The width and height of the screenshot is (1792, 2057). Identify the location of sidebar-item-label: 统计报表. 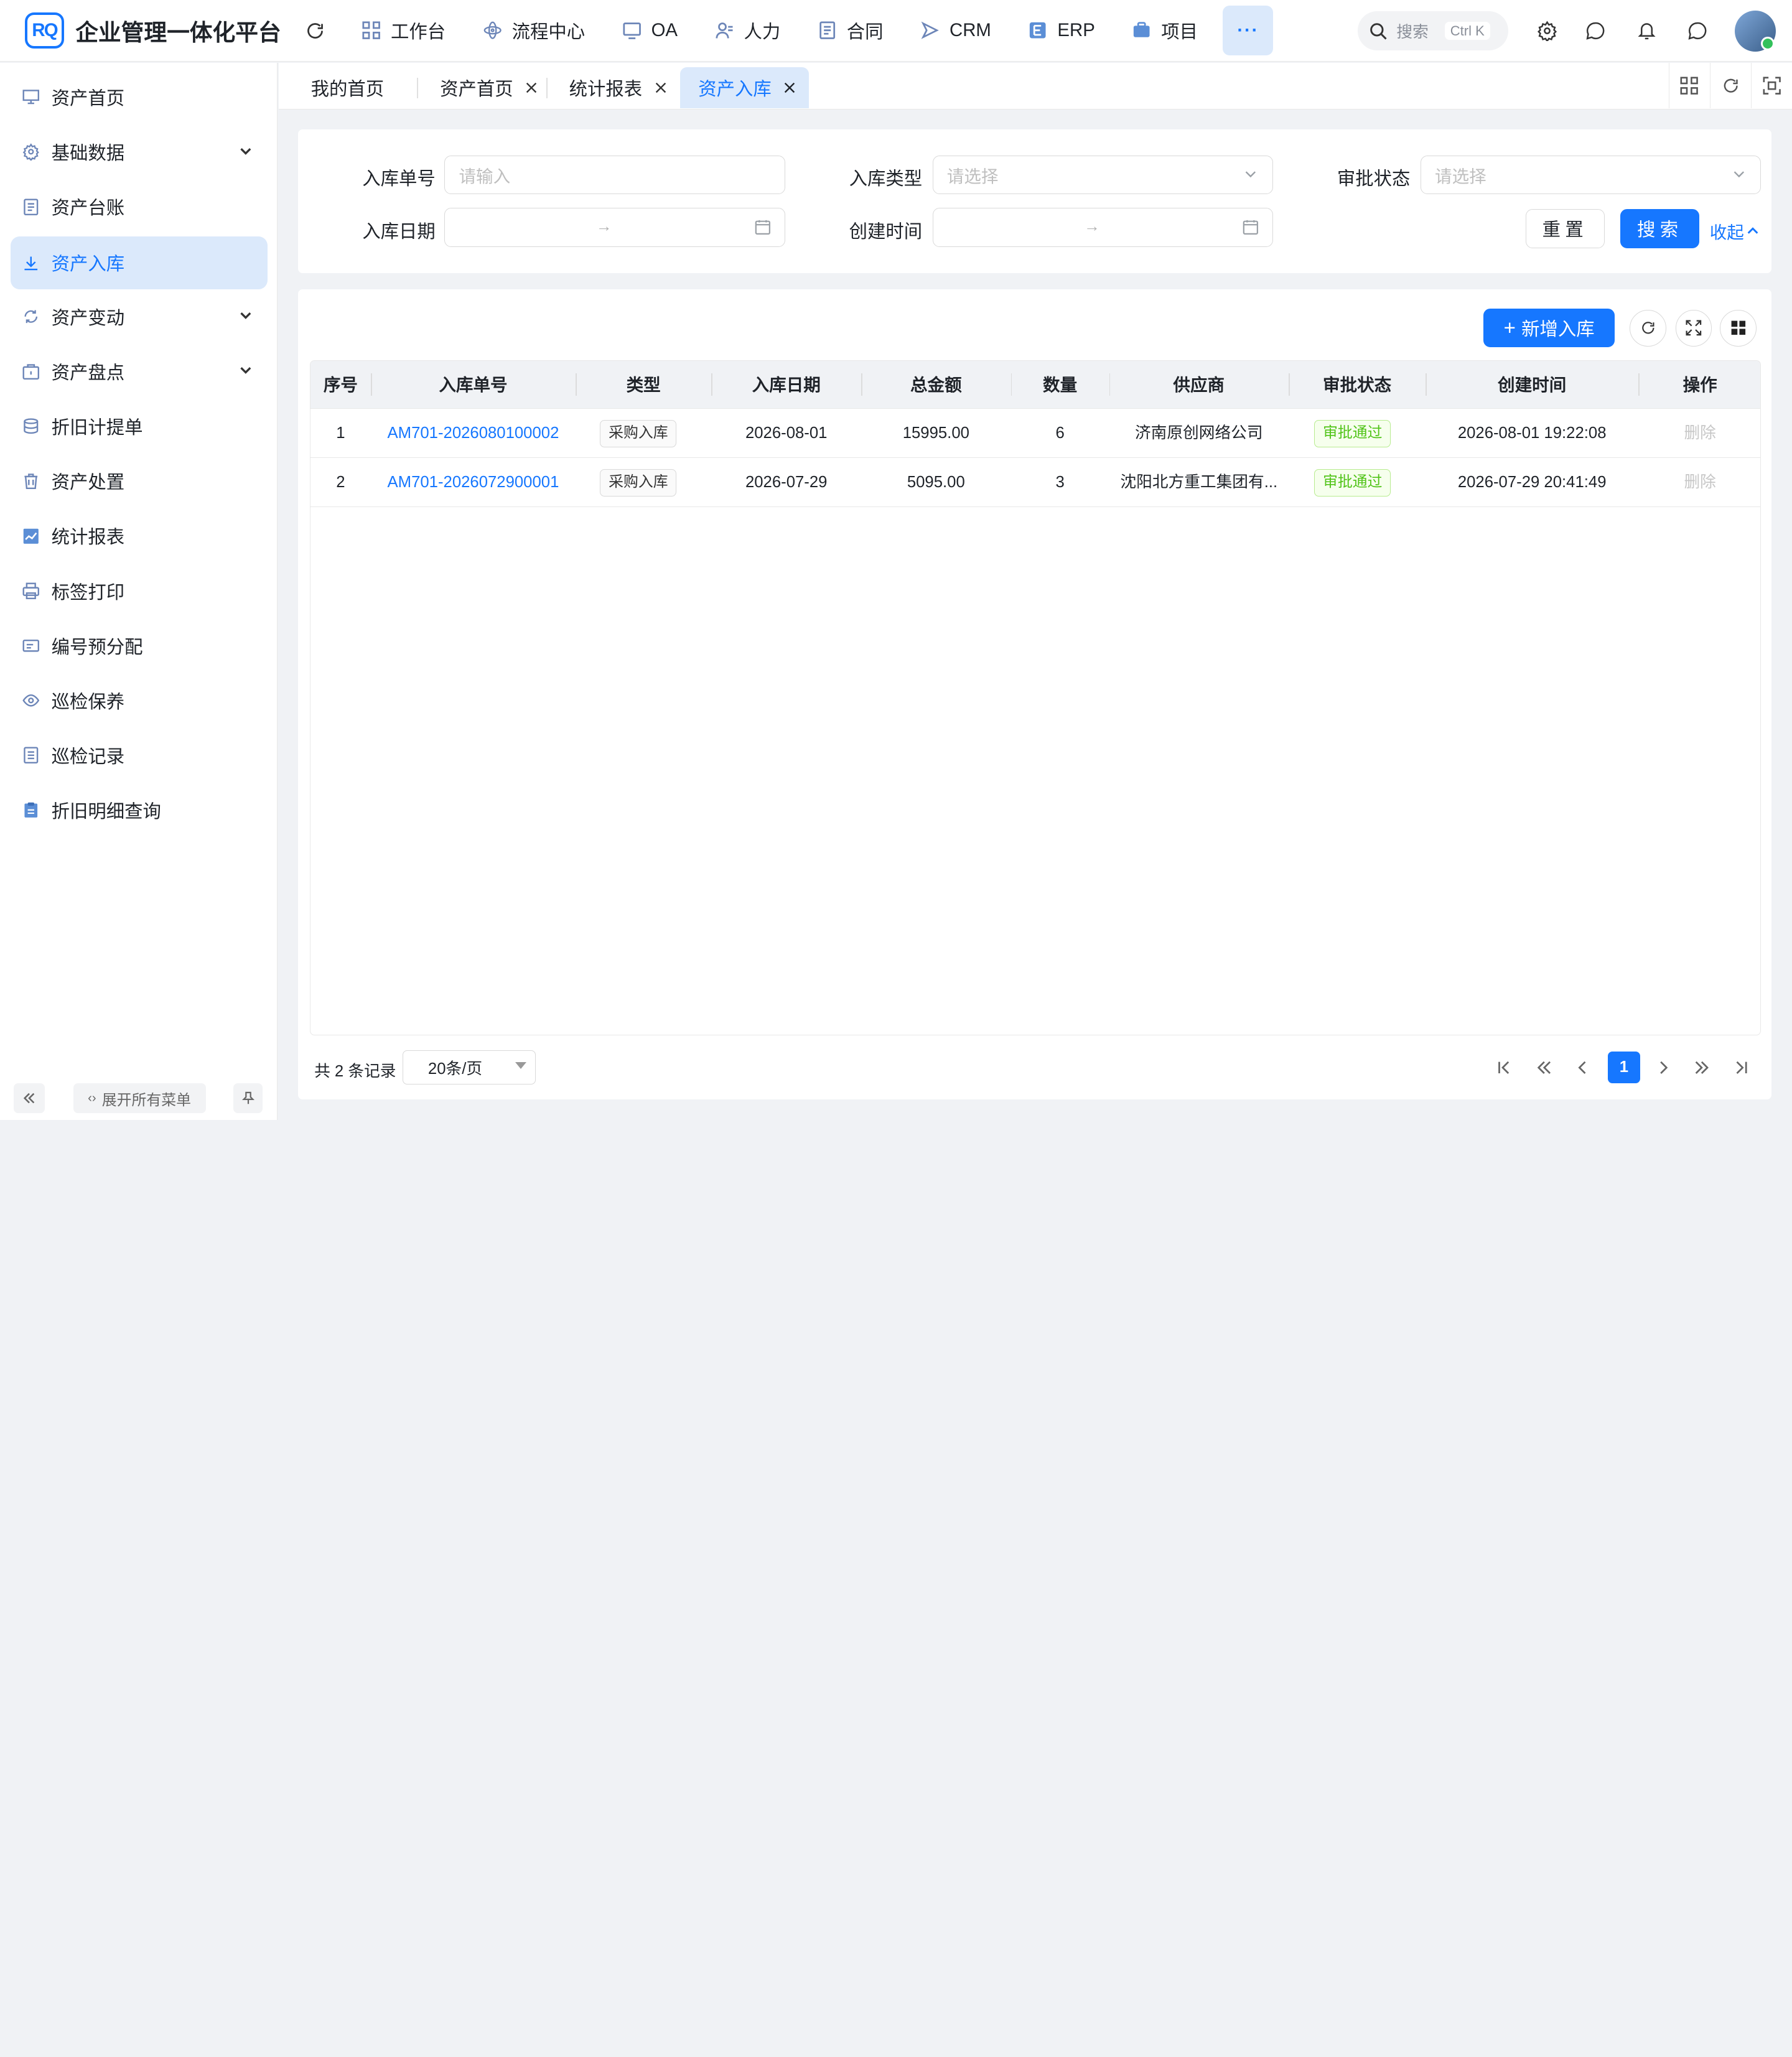
(88, 537).